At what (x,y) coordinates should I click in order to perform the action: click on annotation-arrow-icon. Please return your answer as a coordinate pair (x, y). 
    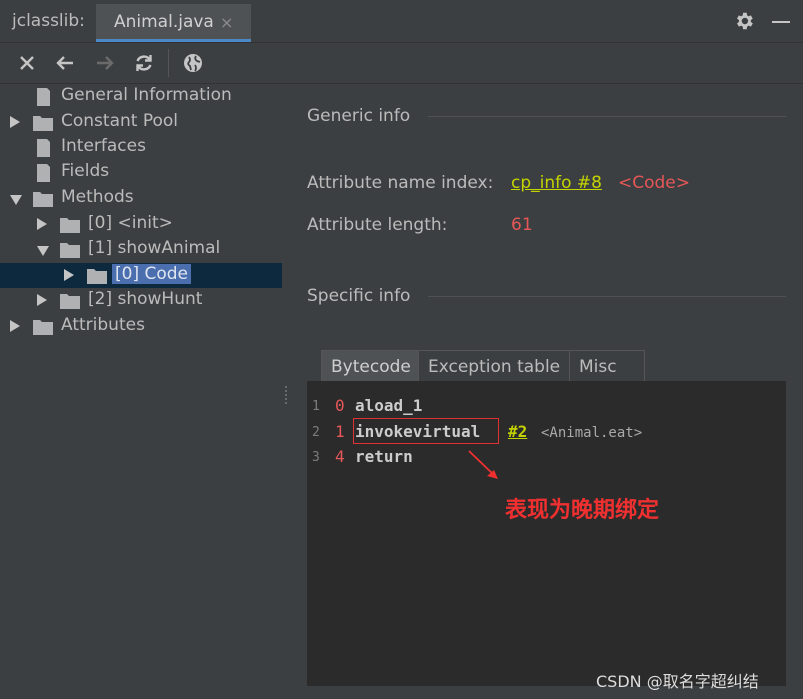
    Looking at the image, I should click on (483, 464).